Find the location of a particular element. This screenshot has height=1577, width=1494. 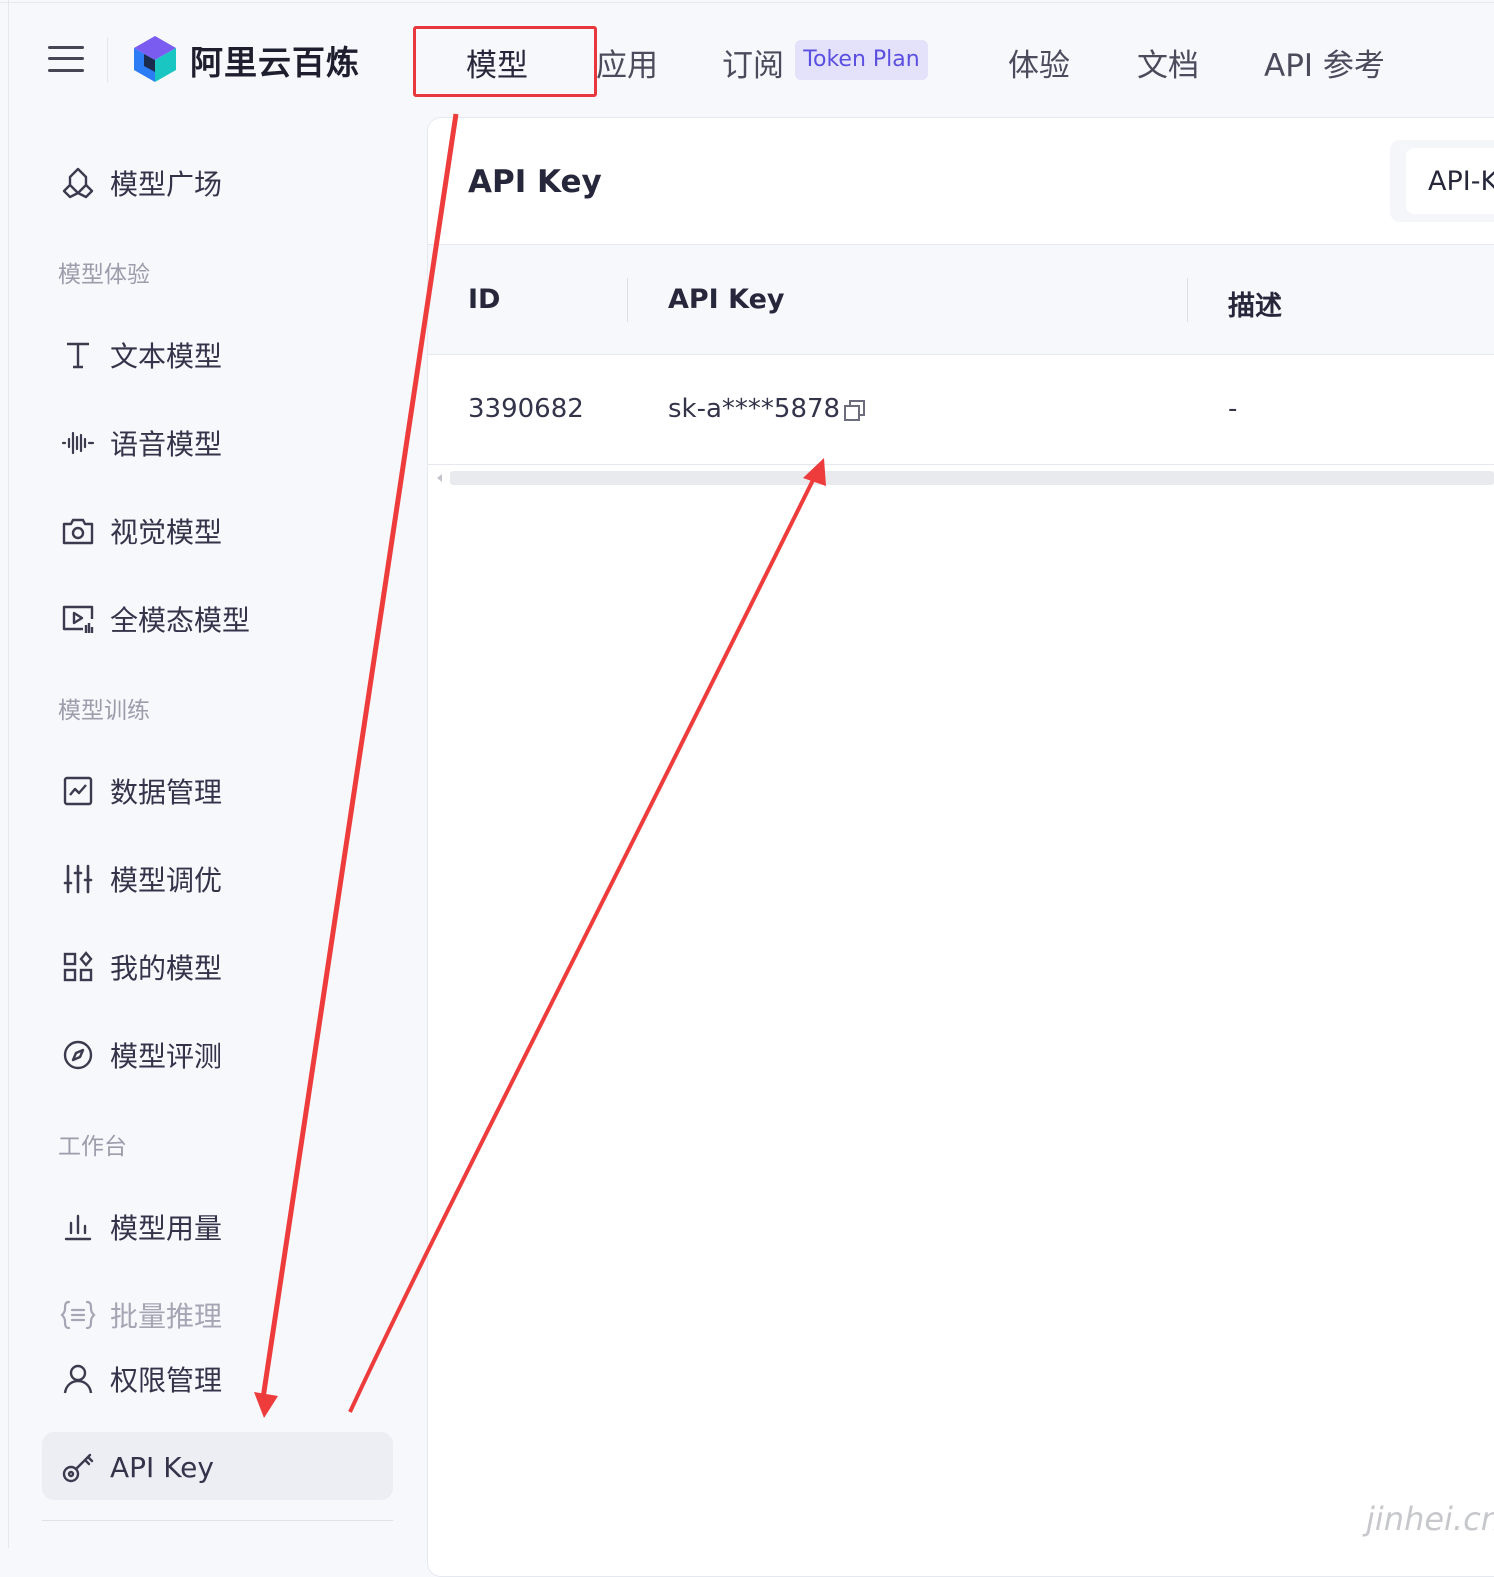

sidebar-item-api-key: API Key is located at coordinates (136, 1467).